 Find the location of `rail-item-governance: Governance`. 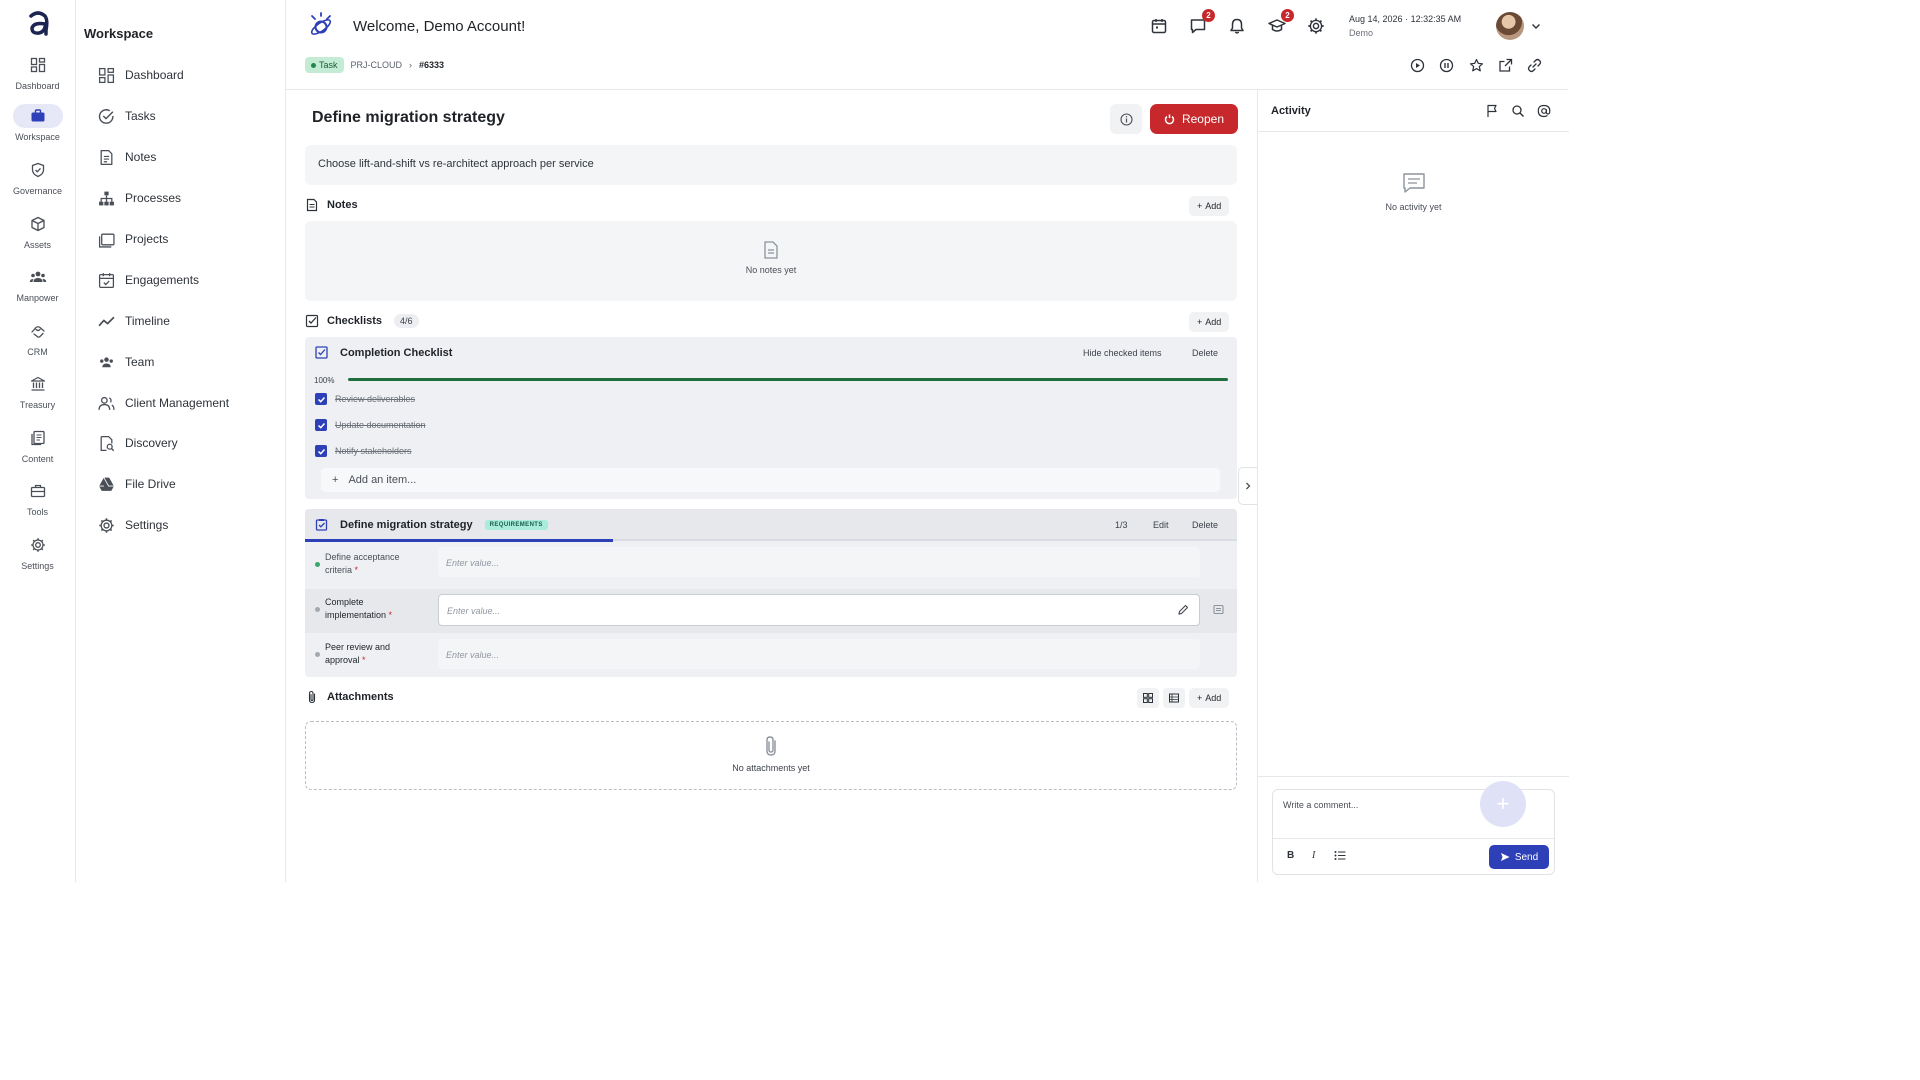

rail-item-governance: Governance is located at coordinates (37, 183).